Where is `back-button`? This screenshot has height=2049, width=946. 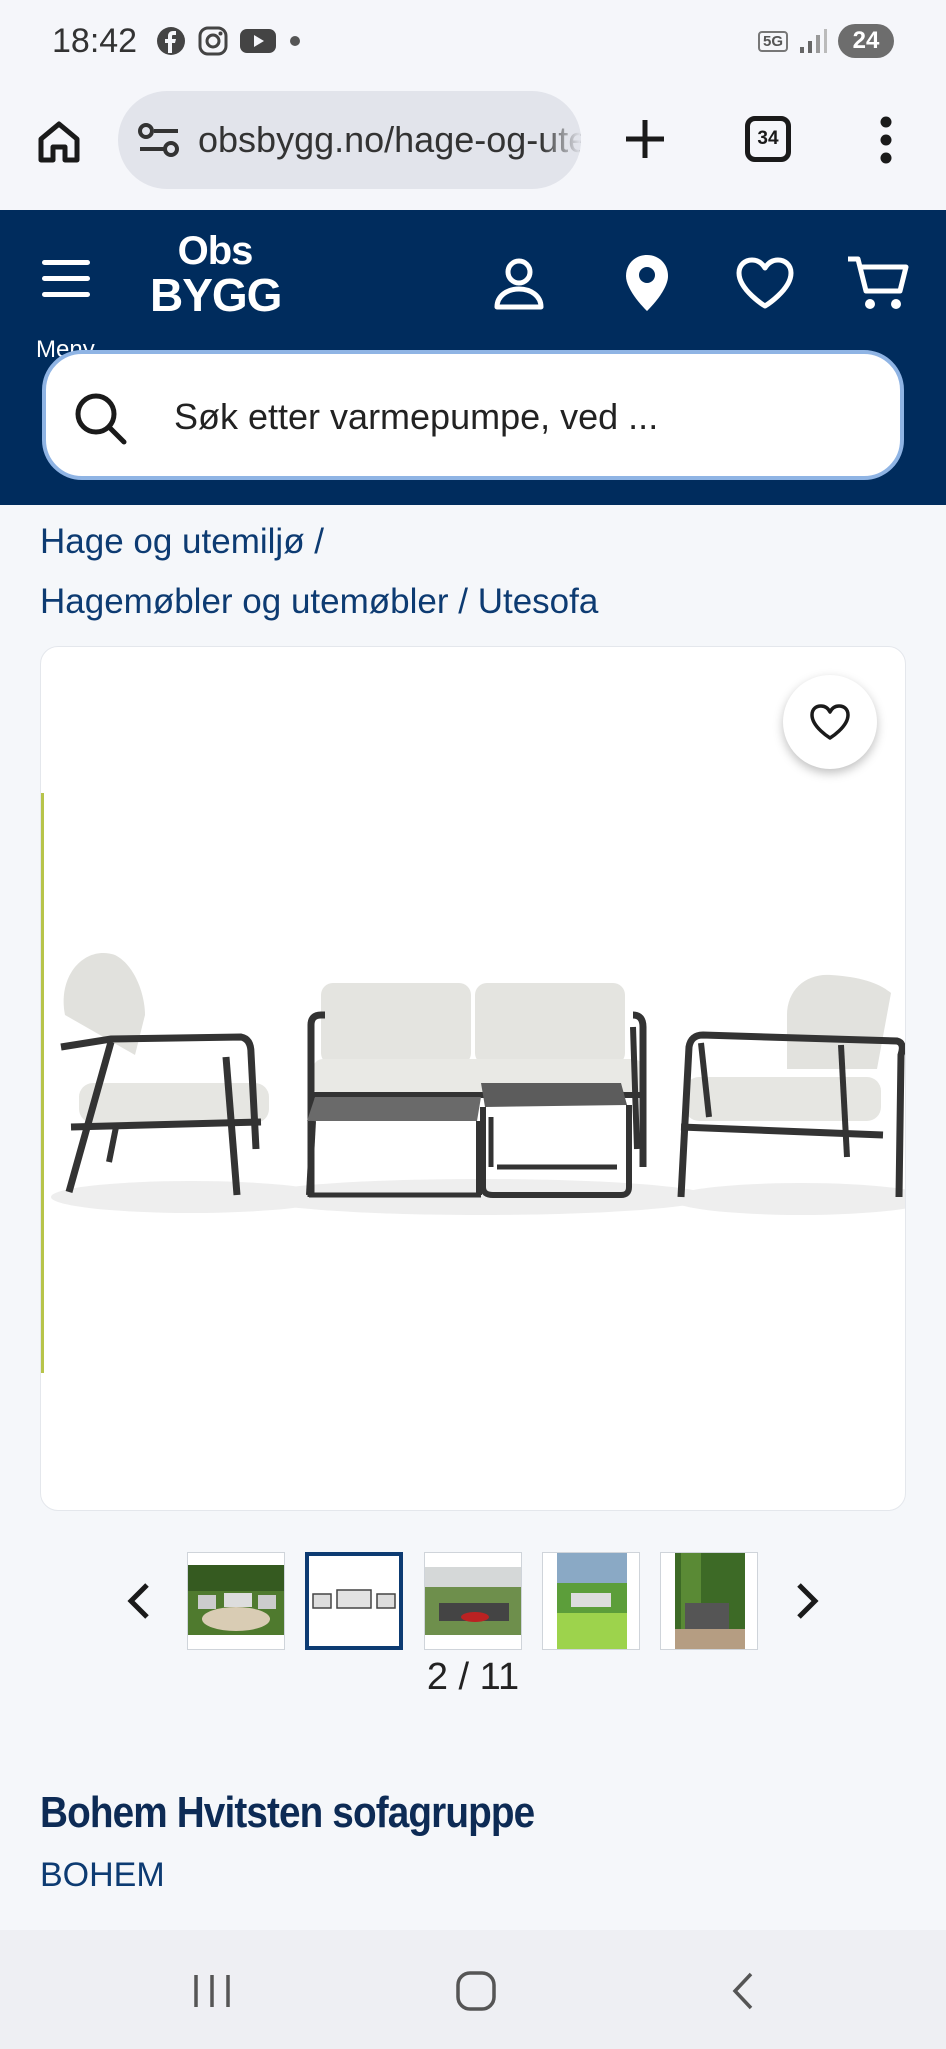
back-button is located at coordinates (742, 1991).